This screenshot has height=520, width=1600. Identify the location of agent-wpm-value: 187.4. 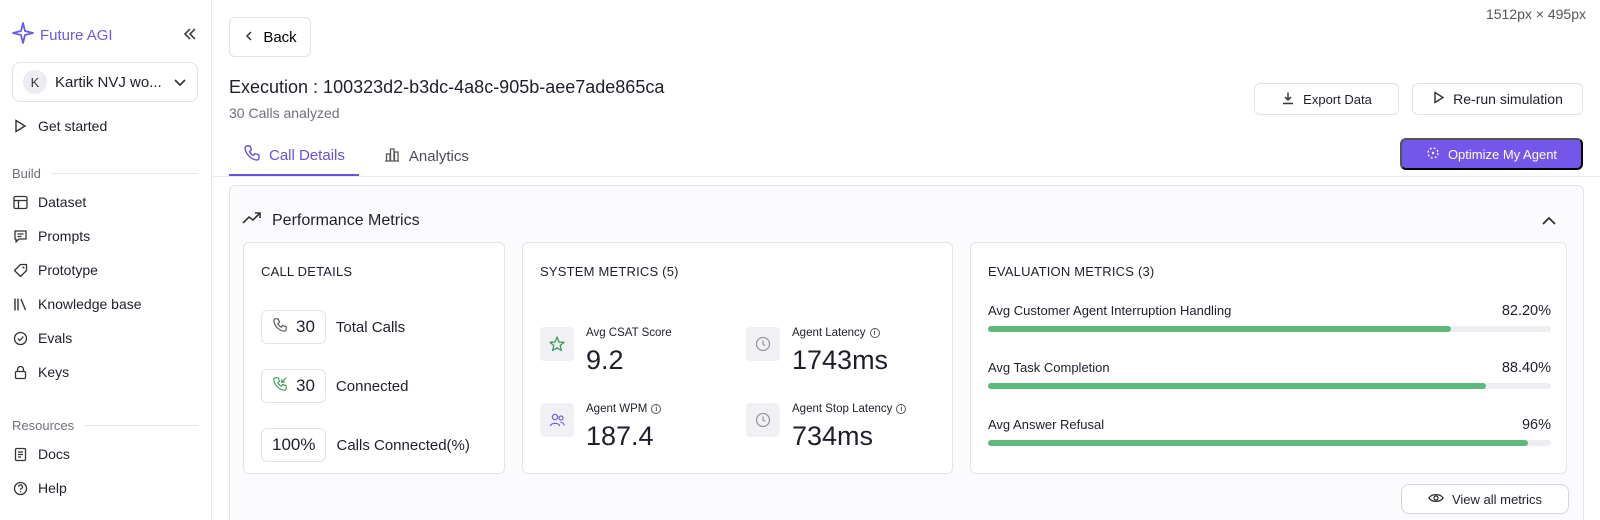
(620, 436).